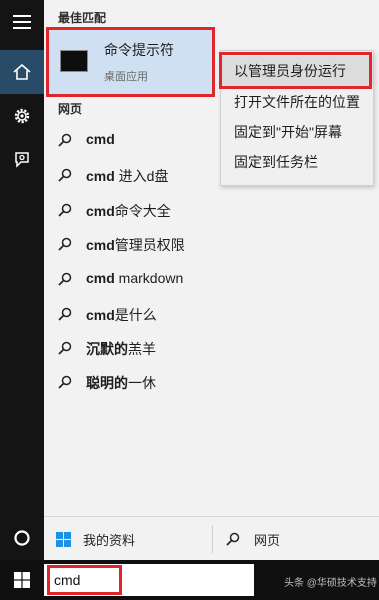  What do you see at coordinates (189, 580) in the screenshot?
I see `taskbar: cmd 头条 @华硕技术支持` at bounding box center [189, 580].